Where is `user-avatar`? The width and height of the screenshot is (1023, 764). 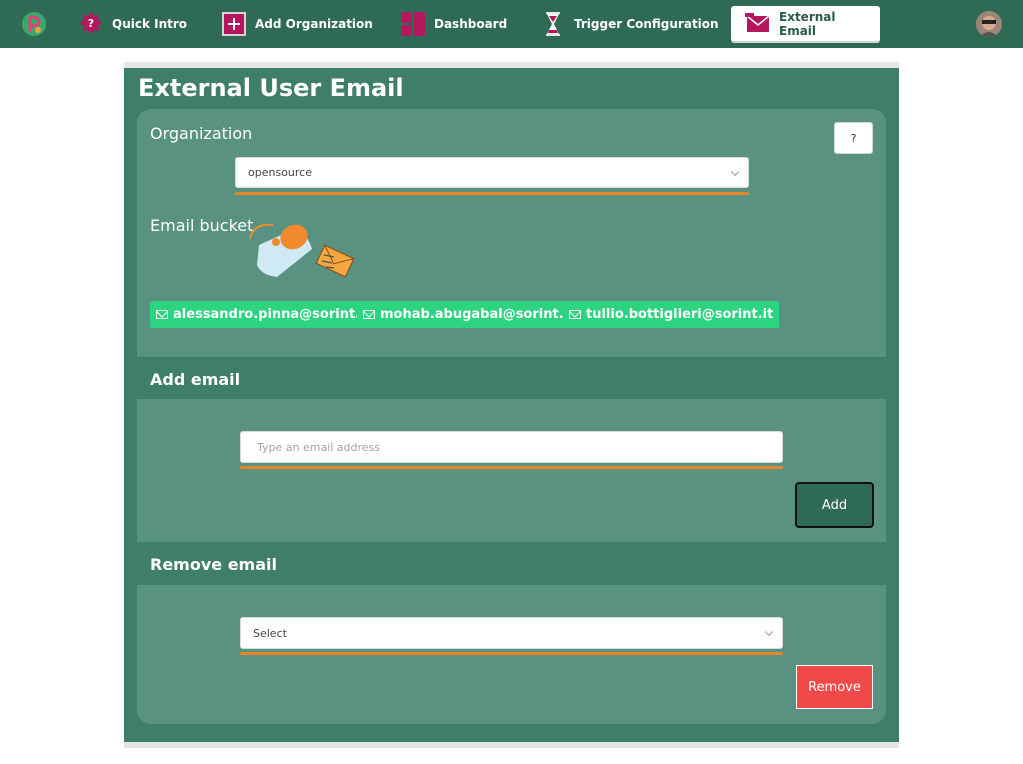 user-avatar is located at coordinates (989, 24).